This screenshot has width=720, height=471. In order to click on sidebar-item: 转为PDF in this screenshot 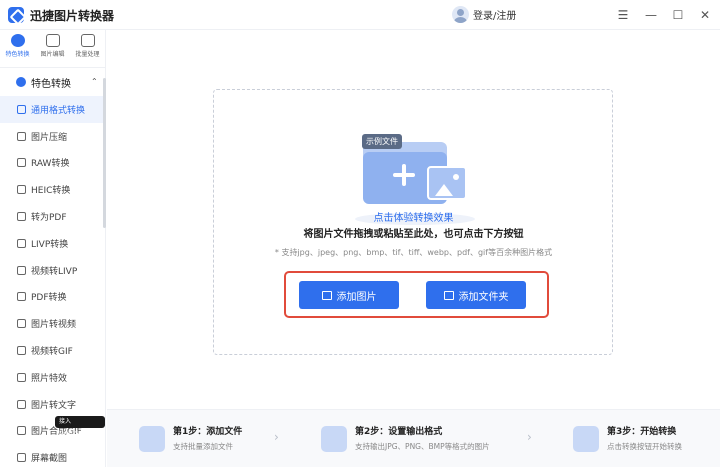, I will do `click(52, 216)`.